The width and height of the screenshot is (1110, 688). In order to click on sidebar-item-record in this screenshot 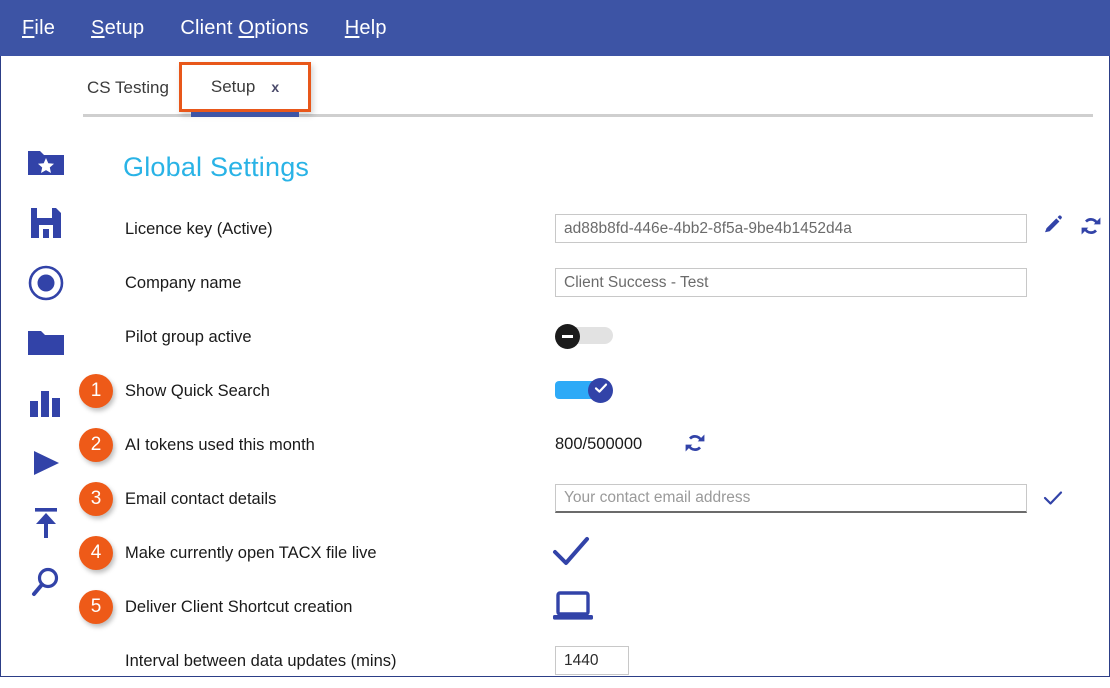, I will do `click(46, 283)`.